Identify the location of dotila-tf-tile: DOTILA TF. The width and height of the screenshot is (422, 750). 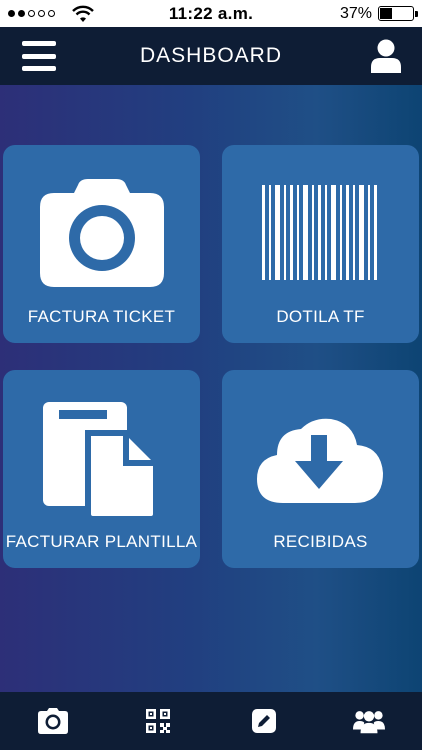
(320, 244).